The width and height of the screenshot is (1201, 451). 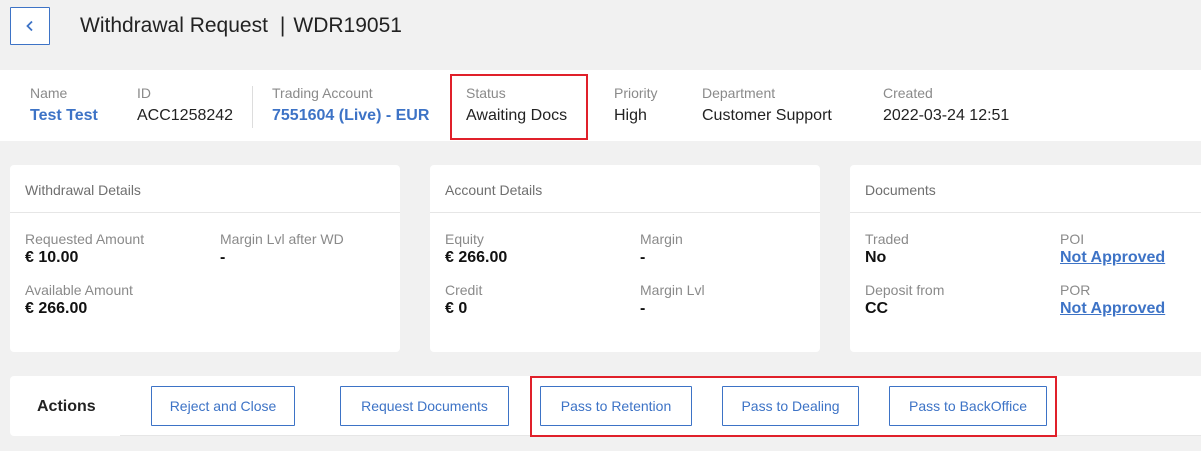 What do you see at coordinates (516, 105) in the screenshot?
I see `info-status: Status Awaiting Docs` at bounding box center [516, 105].